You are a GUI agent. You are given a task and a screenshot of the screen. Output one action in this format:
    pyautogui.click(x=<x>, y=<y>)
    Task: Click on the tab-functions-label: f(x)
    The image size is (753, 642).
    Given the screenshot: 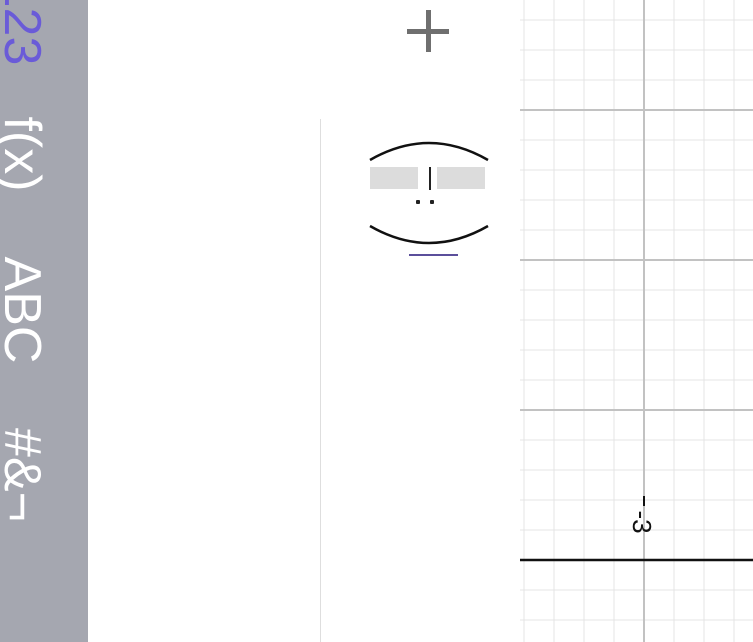 What is the action you would take?
    pyautogui.click(x=25, y=153)
    